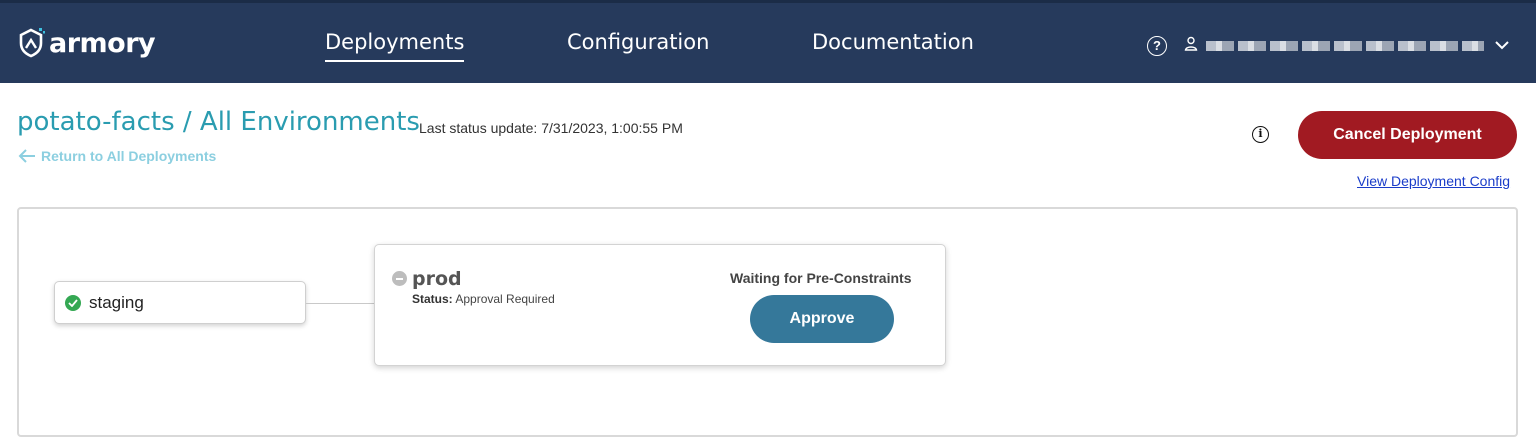  Describe the element at coordinates (1433, 181) in the screenshot. I see `view-deployment-config-link: View Deployment Config` at that location.